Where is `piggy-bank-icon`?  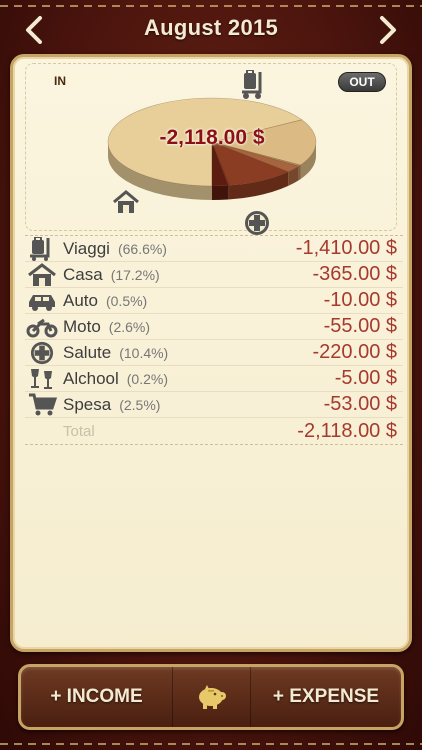 piggy-bank-icon is located at coordinates (212, 697).